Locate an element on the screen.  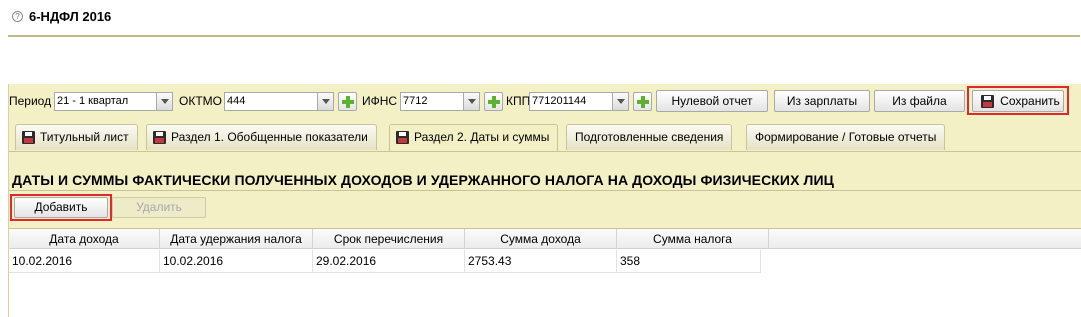
page-title: 6-НДФЛ 2016 is located at coordinates (70, 16).